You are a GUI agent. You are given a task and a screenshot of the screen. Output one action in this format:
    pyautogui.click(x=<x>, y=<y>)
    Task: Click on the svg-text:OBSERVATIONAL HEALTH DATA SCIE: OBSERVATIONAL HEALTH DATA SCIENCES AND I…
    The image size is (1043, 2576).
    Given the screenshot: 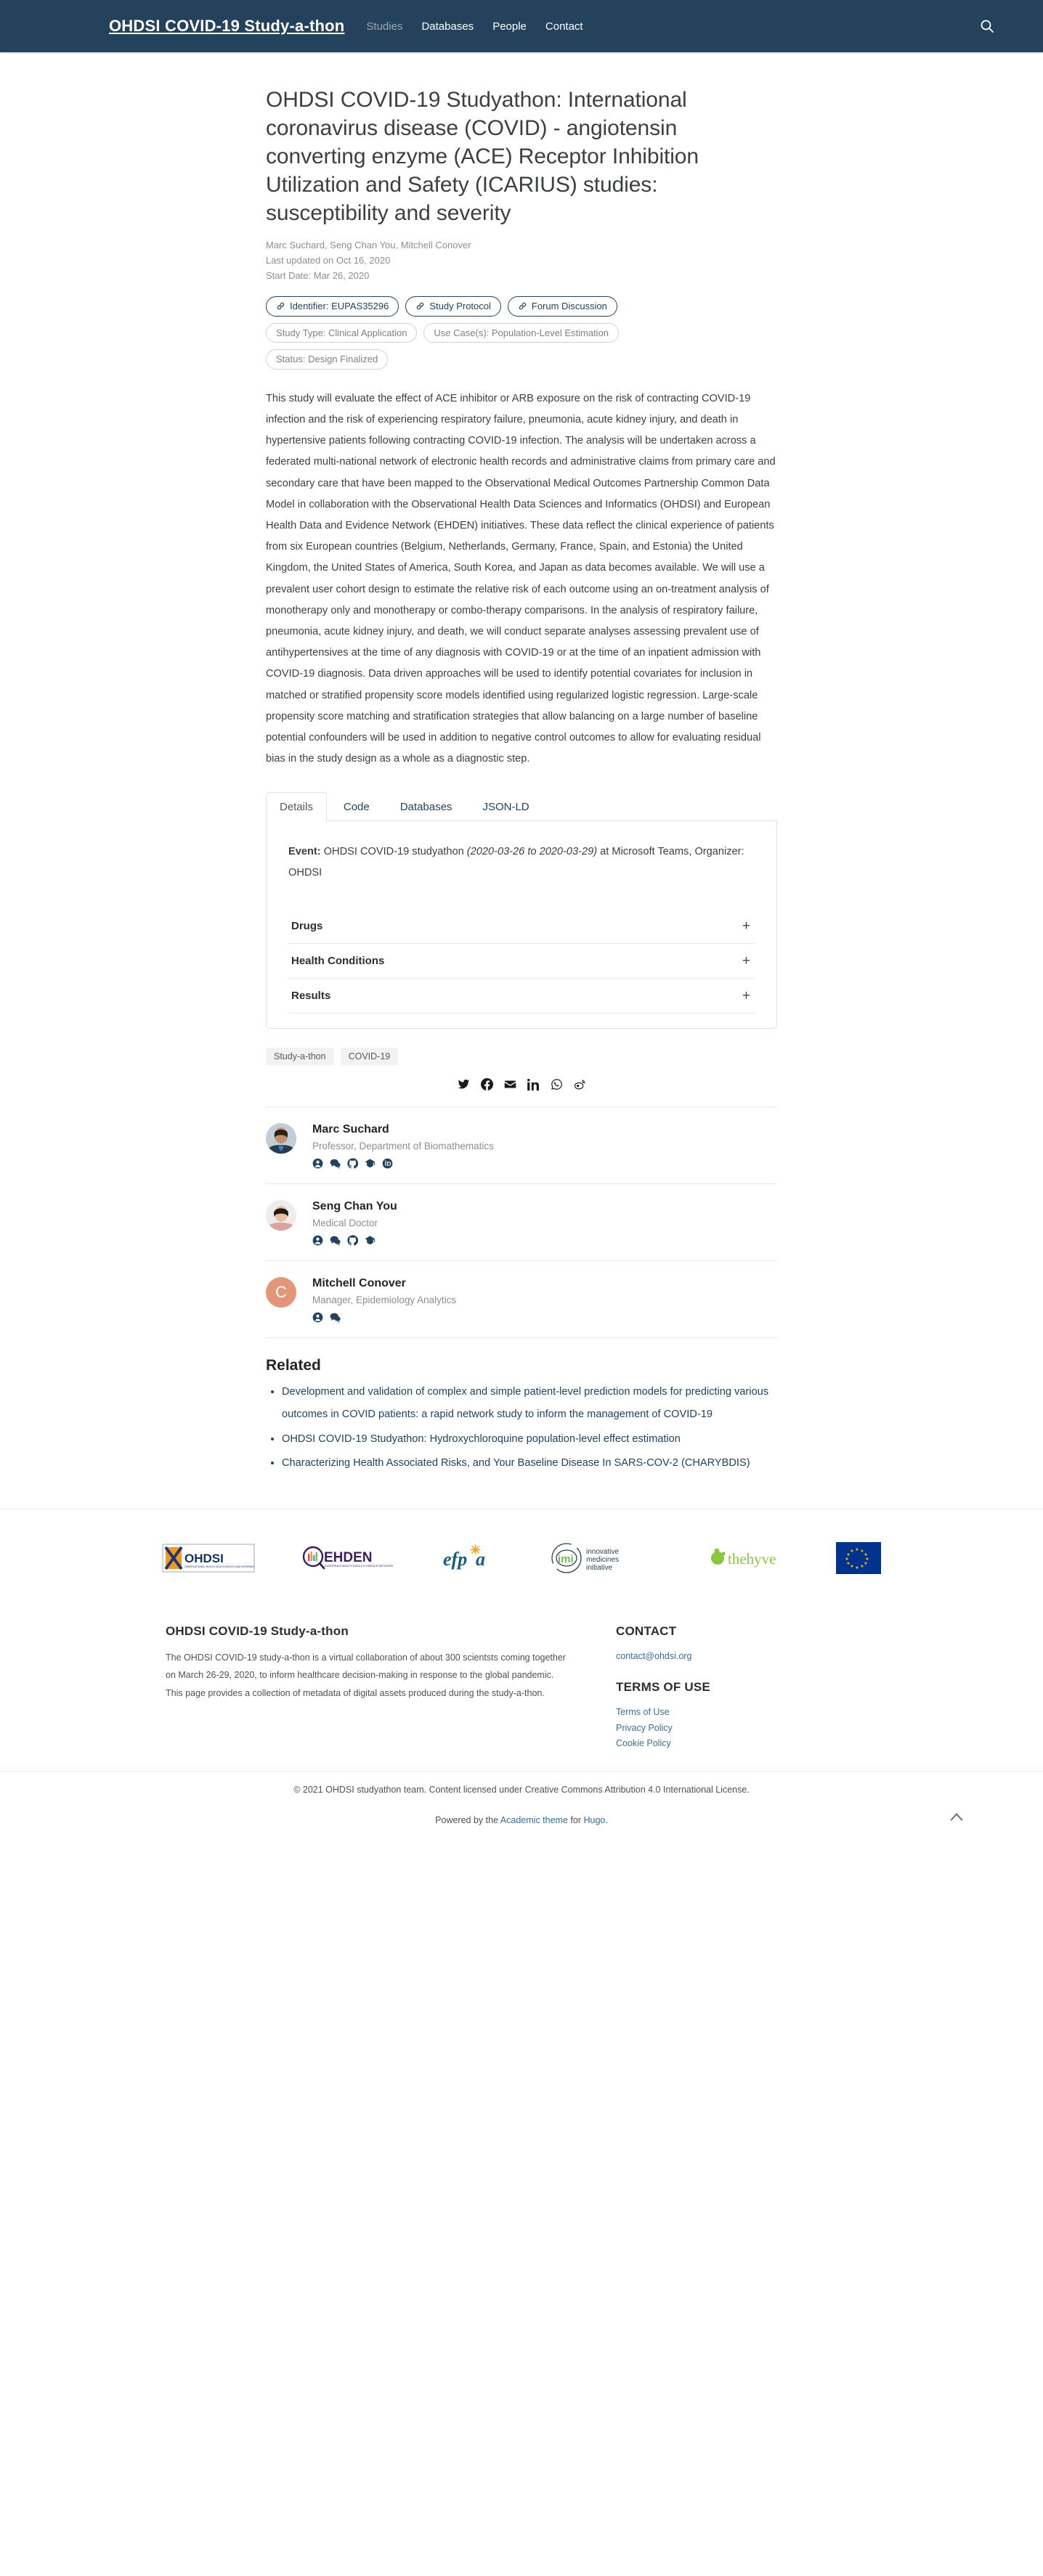 What is the action you would take?
    pyautogui.click(x=219, y=1566)
    